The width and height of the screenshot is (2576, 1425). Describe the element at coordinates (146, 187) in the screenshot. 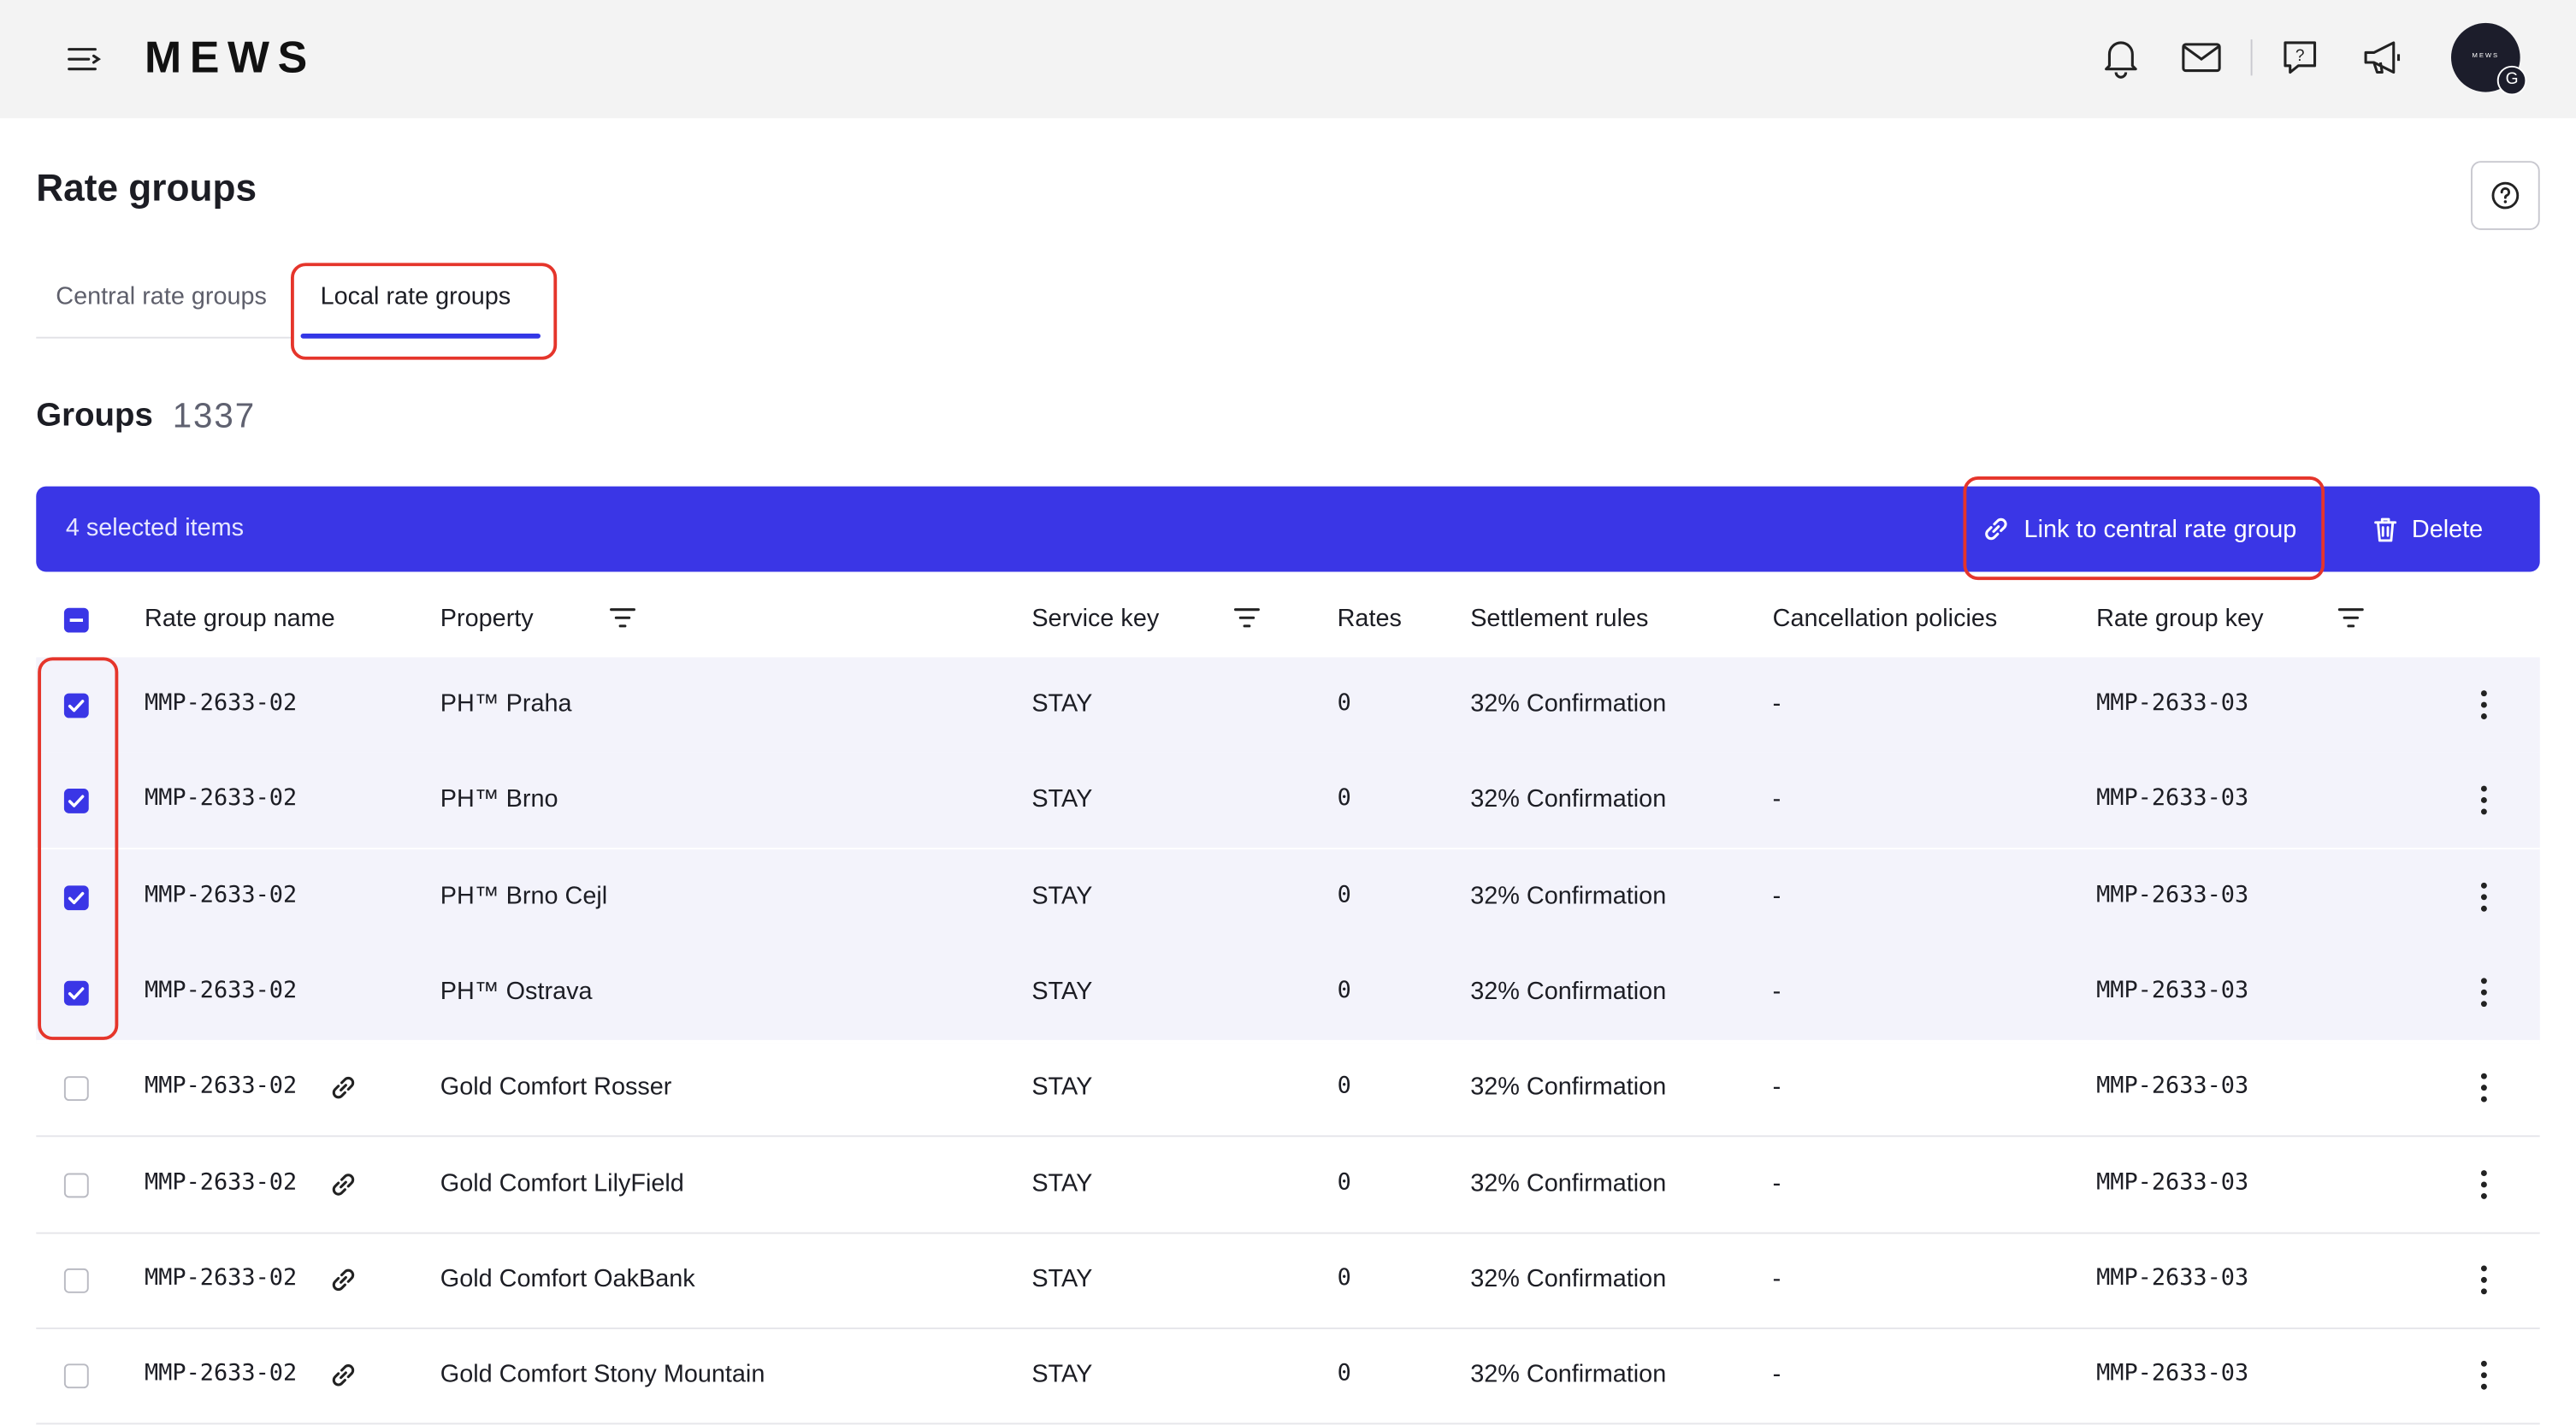

I see `page-title: Rate groups` at that location.